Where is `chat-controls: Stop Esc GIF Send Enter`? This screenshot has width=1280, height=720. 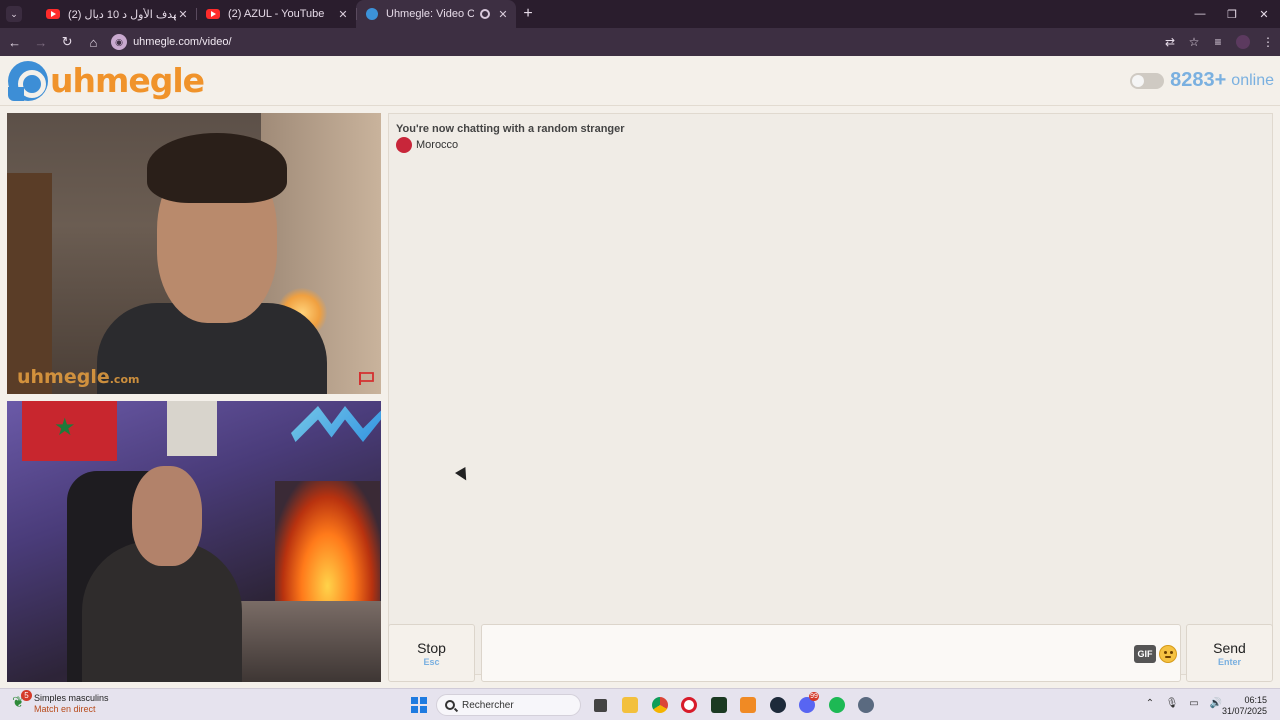 chat-controls: Stop Esc GIF Send Enter is located at coordinates (830, 653).